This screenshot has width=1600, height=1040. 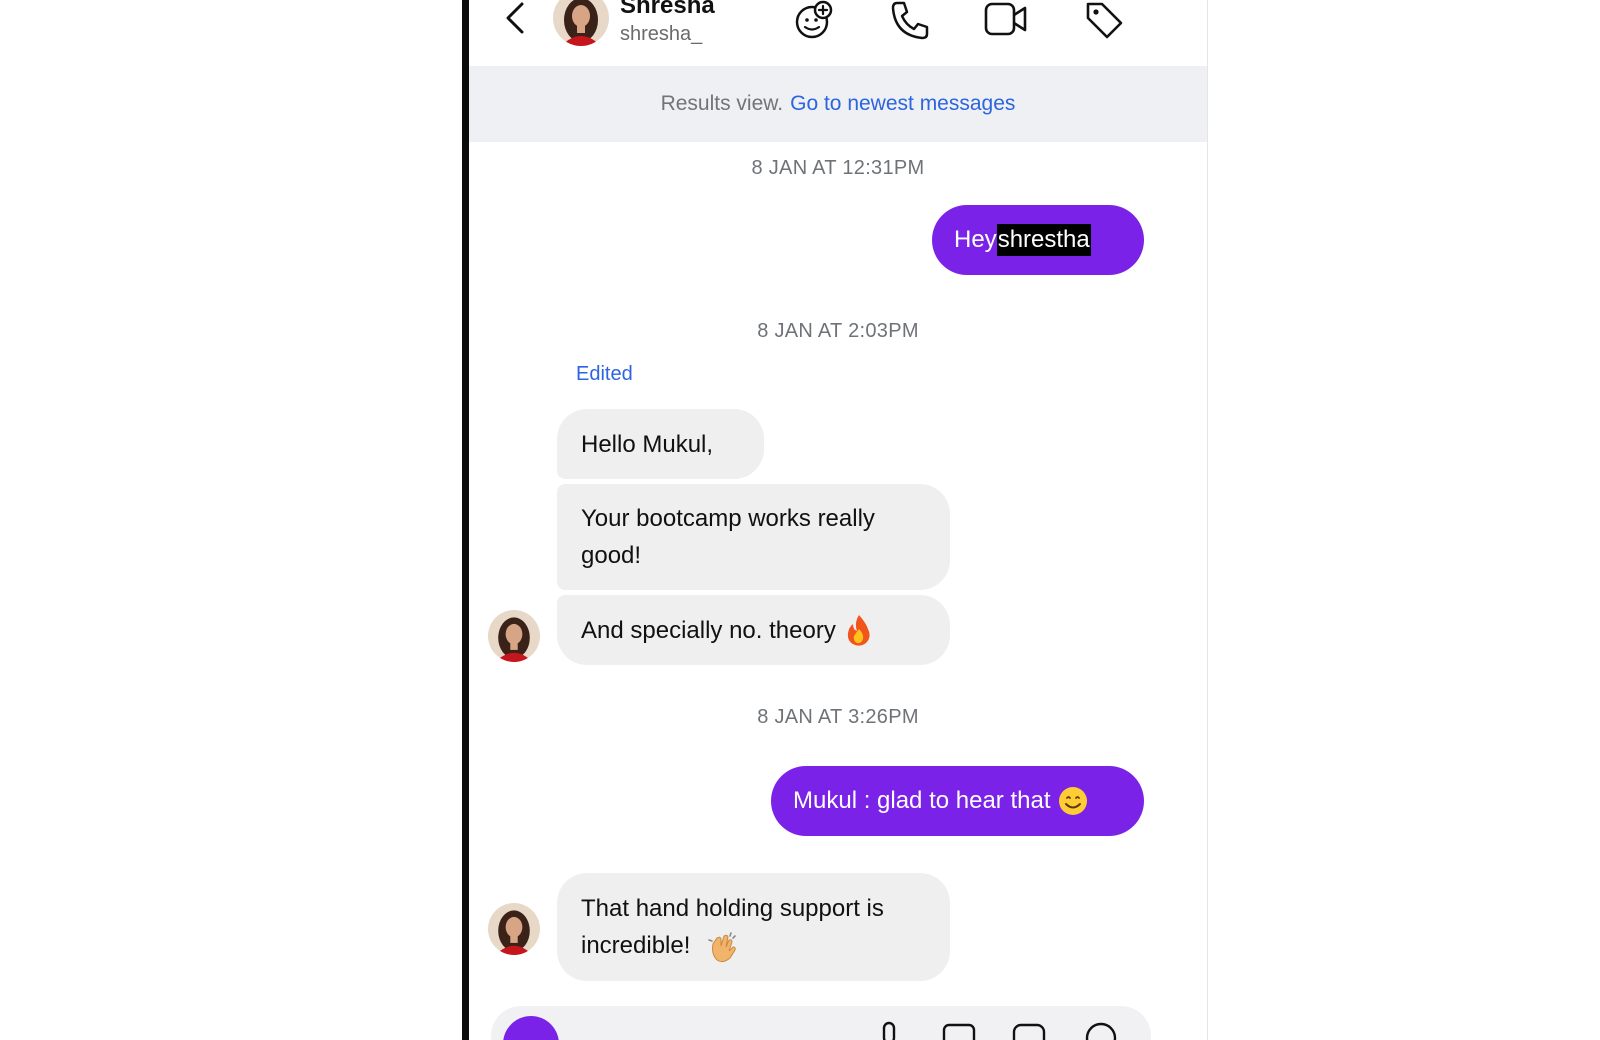 I want to click on microphone-icon, so click(x=889, y=1030).